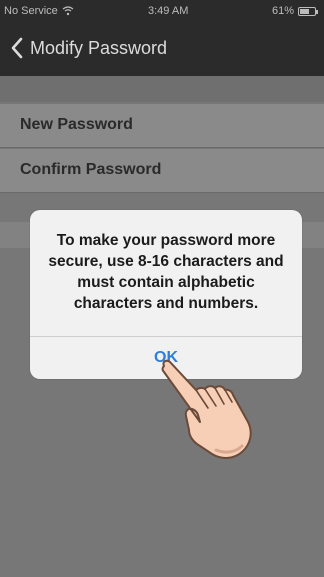 This screenshot has width=324, height=577. I want to click on nav-bar: Modify Password, so click(162, 49).